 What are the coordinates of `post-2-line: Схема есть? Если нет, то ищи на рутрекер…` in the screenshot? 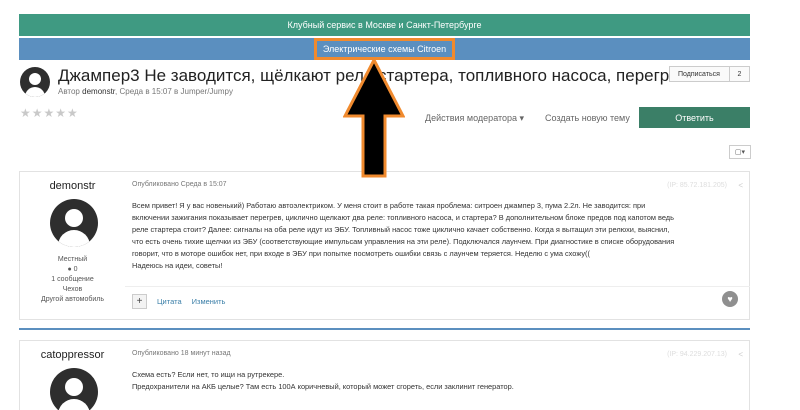 It's located at (208, 374).